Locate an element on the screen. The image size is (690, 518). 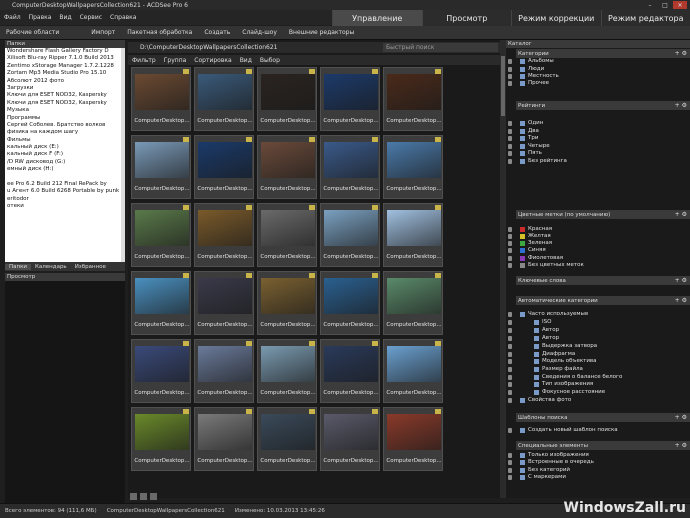
folder-item: Zortam Mp3 Media Studio Pro 15.10 is located at coordinates (65, 73).